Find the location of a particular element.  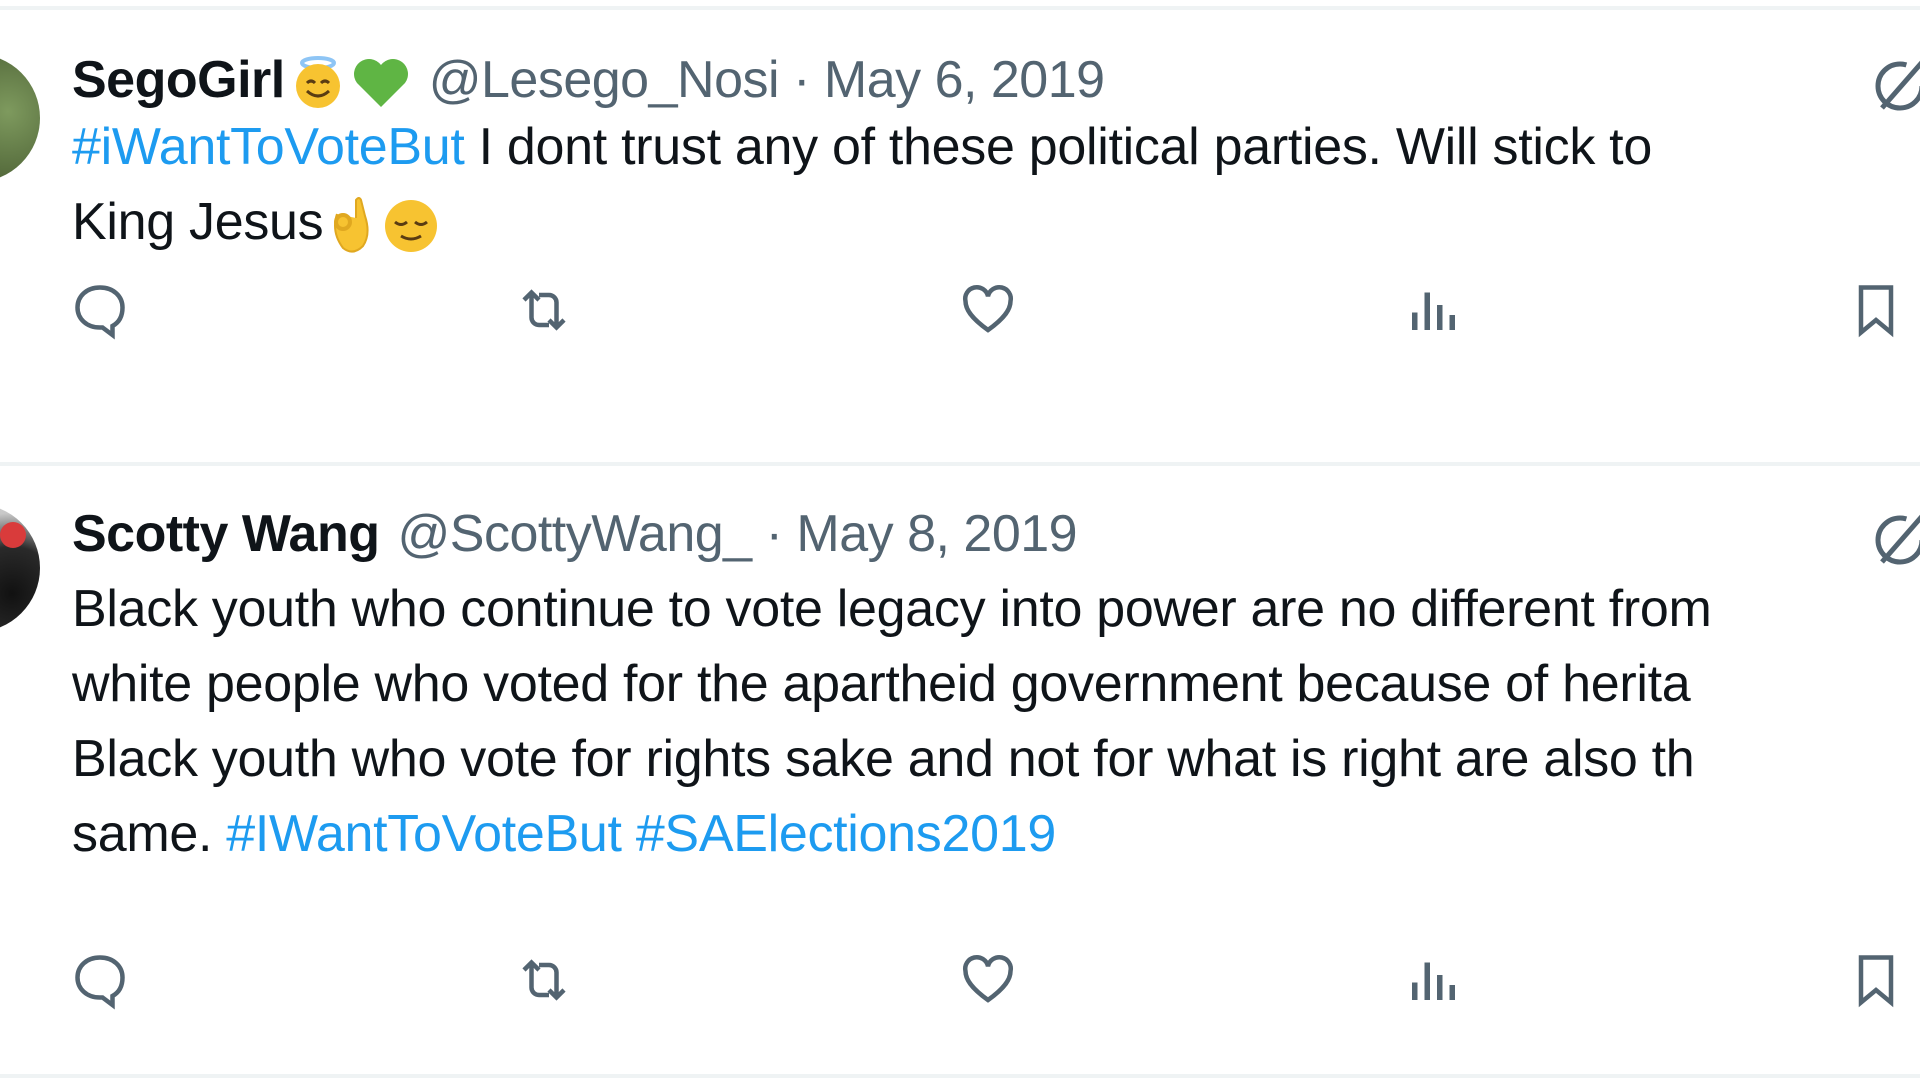

display-name: SegoGirl is located at coordinates (178, 80).